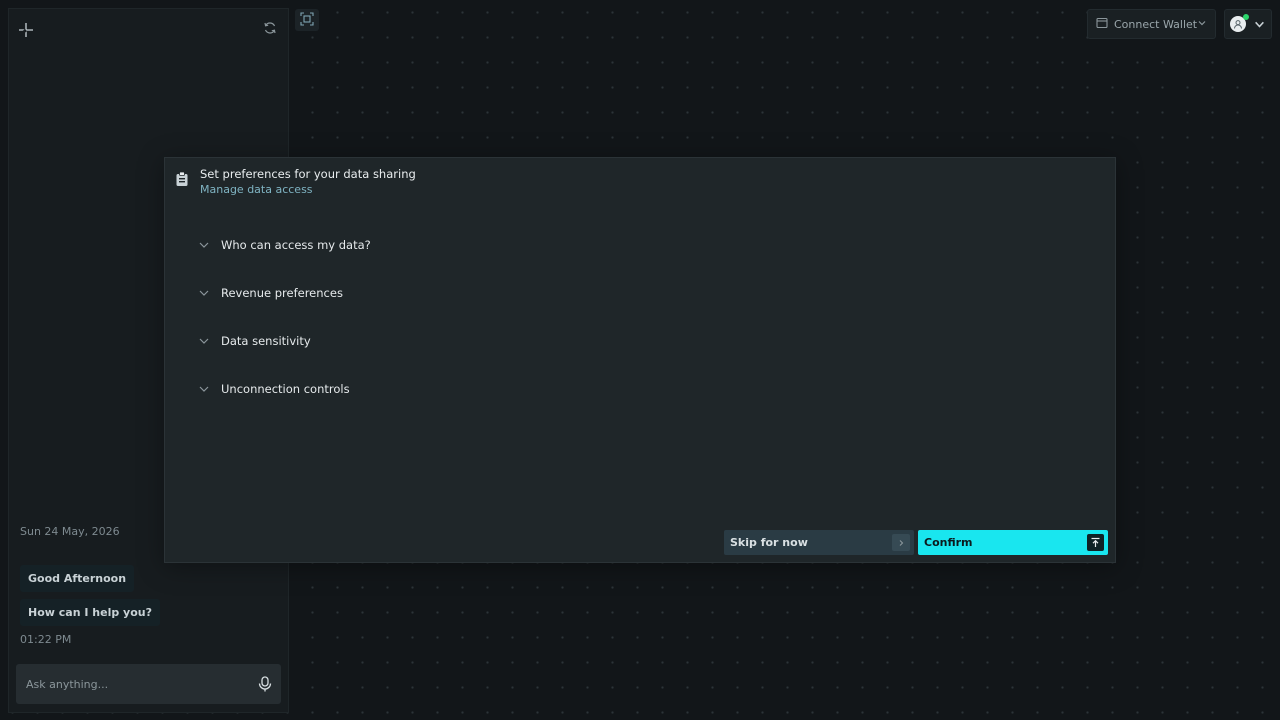 This screenshot has height=720, width=1280. I want to click on modal-title: Set preferences for your data sharing, so click(308, 174).